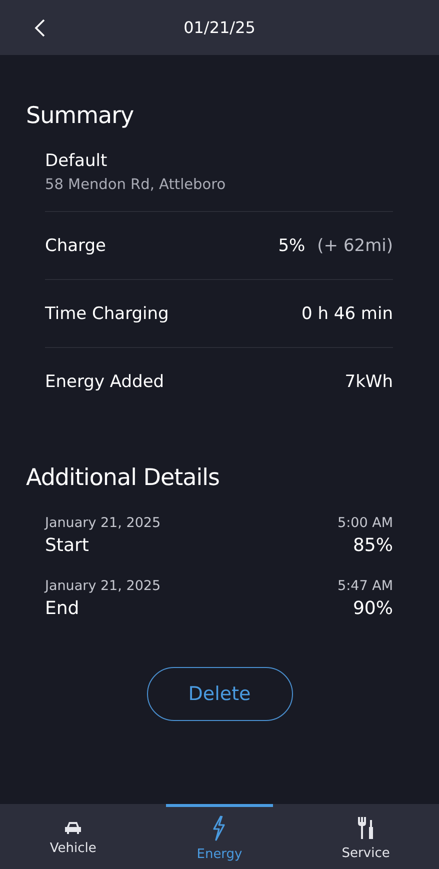  What do you see at coordinates (372, 608) in the screenshot?
I see `detail-value: 90%` at bounding box center [372, 608].